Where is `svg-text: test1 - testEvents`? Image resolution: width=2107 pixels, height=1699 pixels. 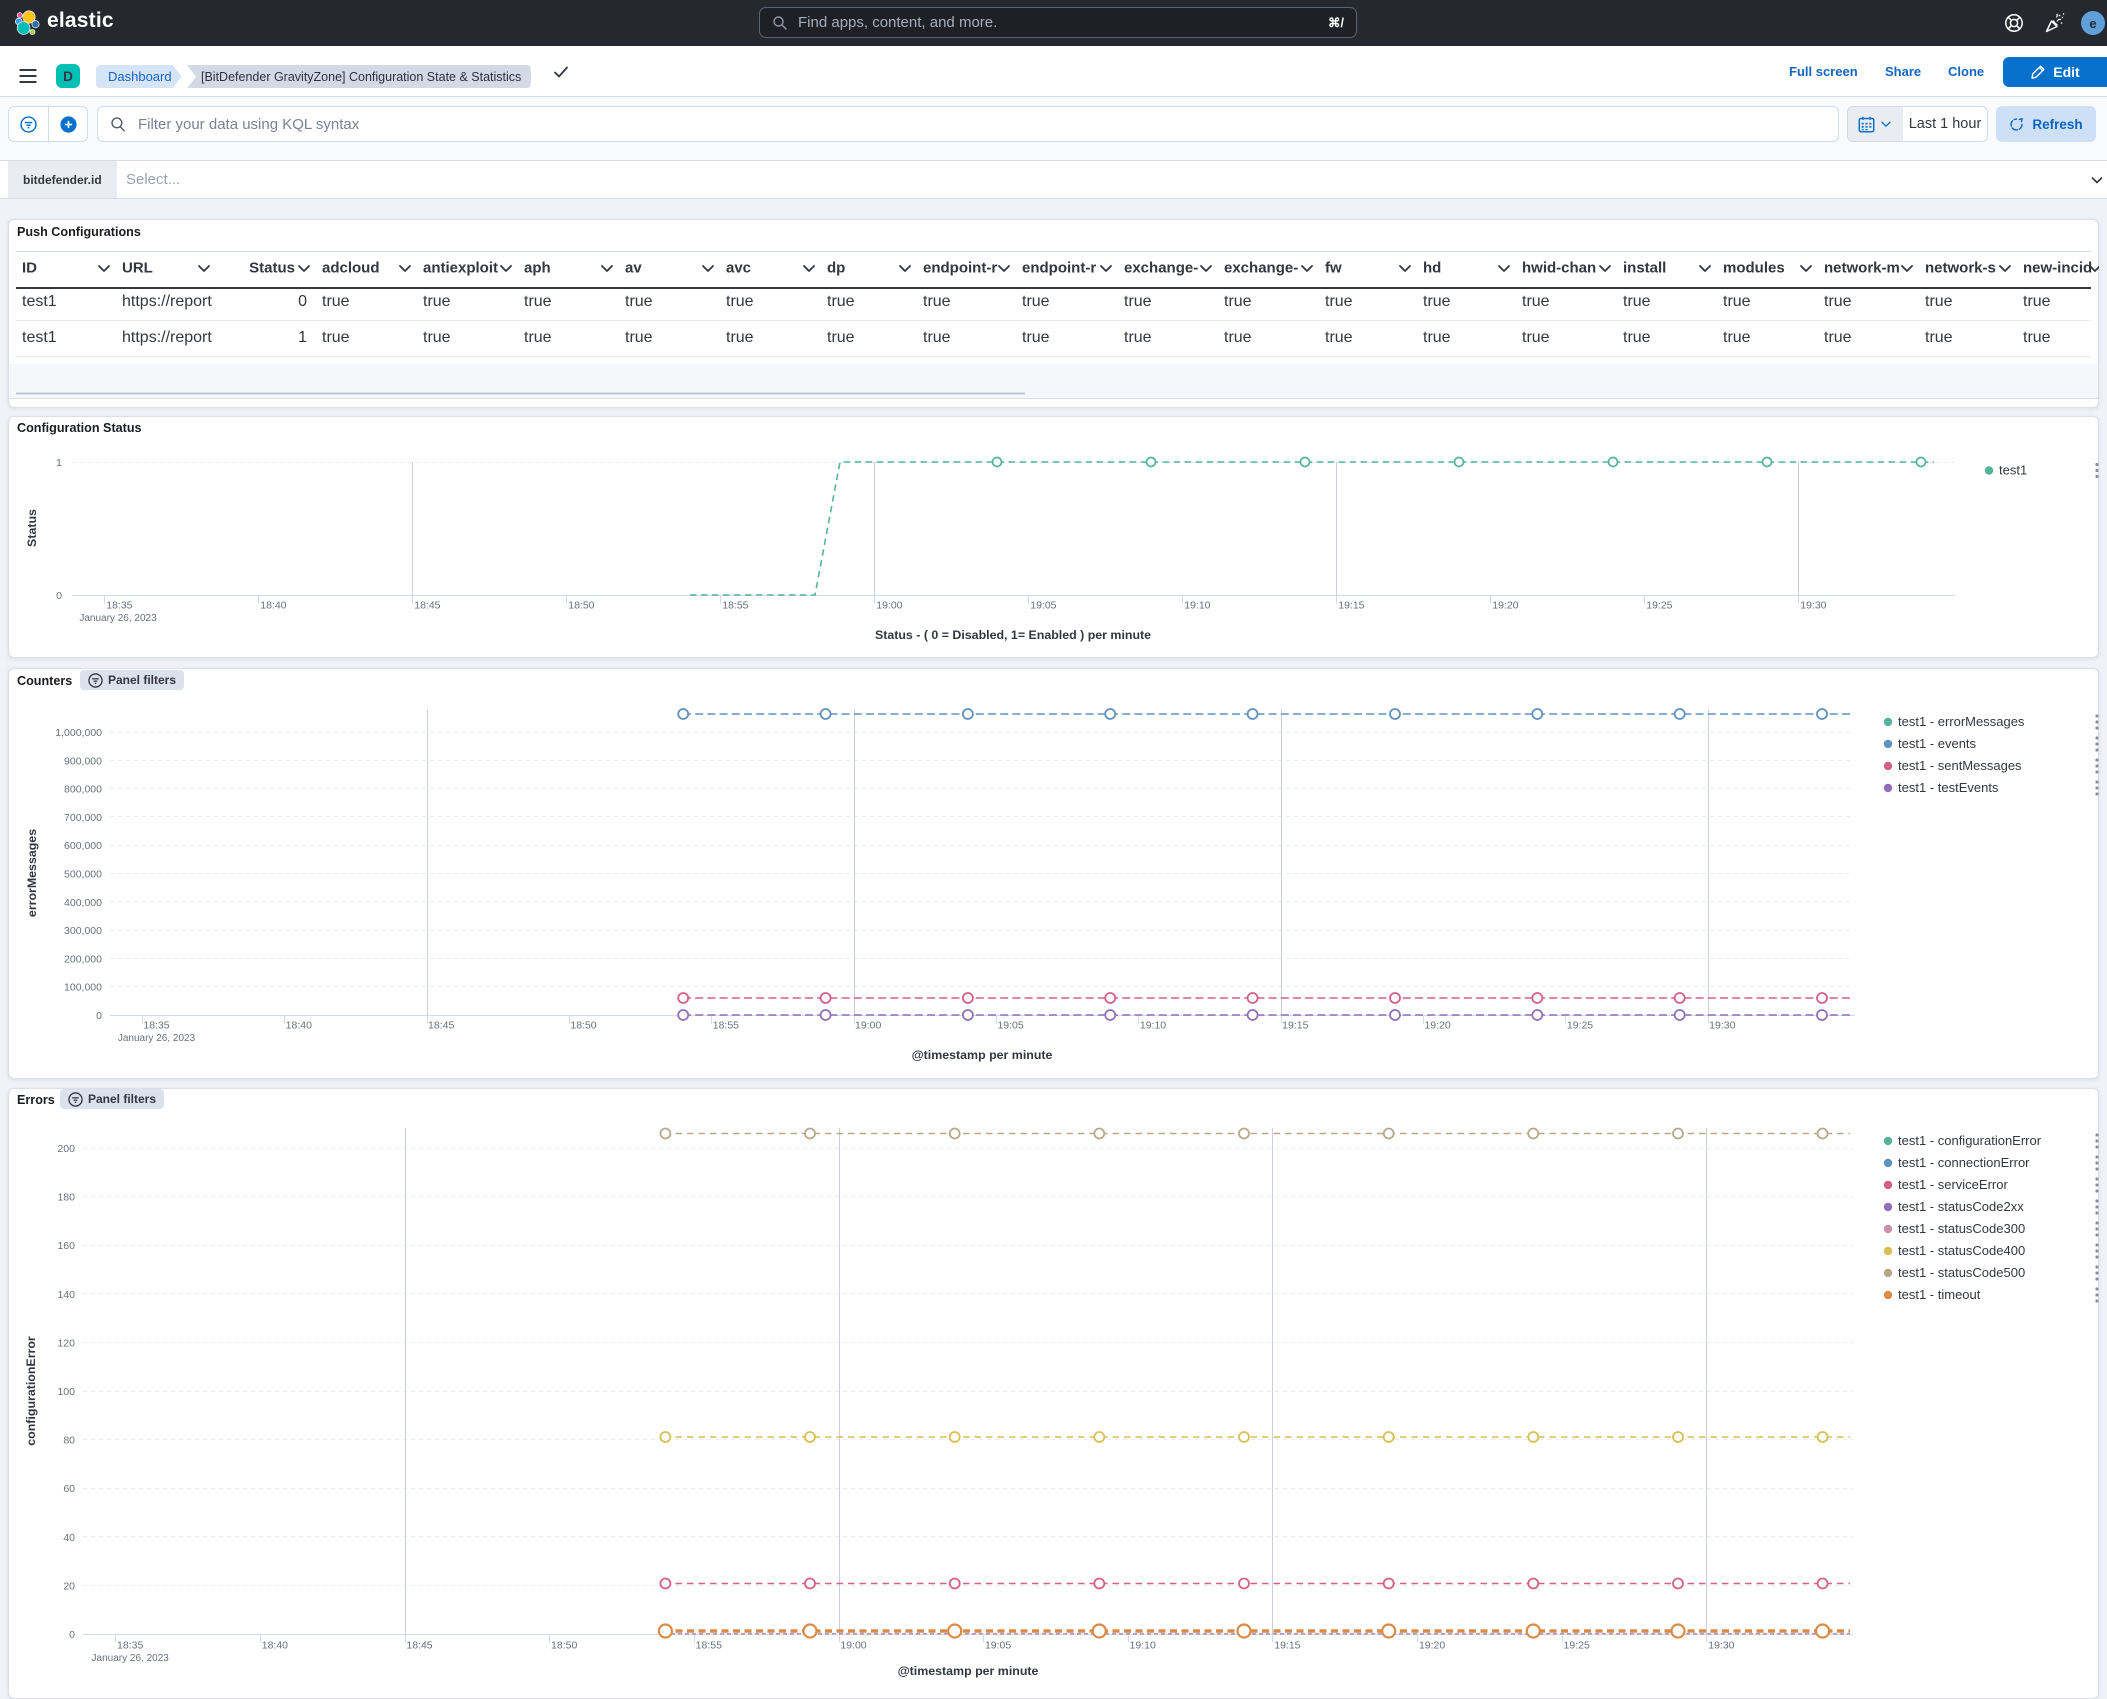 svg-text: test1 - testEvents is located at coordinates (1948, 787).